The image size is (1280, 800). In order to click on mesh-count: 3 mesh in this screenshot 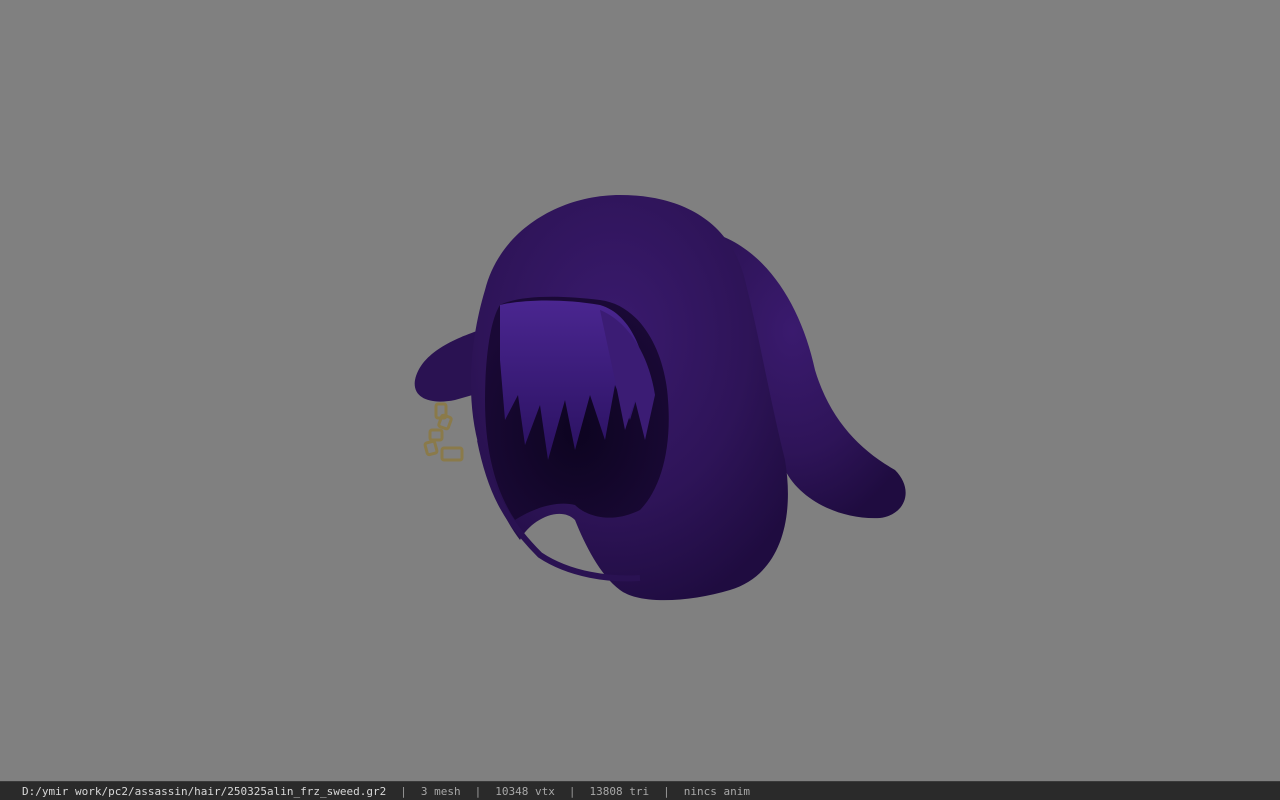, I will do `click(440, 791)`.